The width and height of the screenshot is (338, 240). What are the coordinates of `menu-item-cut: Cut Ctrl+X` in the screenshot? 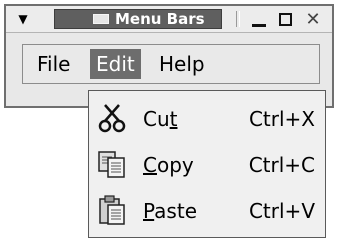 It's located at (207, 119).